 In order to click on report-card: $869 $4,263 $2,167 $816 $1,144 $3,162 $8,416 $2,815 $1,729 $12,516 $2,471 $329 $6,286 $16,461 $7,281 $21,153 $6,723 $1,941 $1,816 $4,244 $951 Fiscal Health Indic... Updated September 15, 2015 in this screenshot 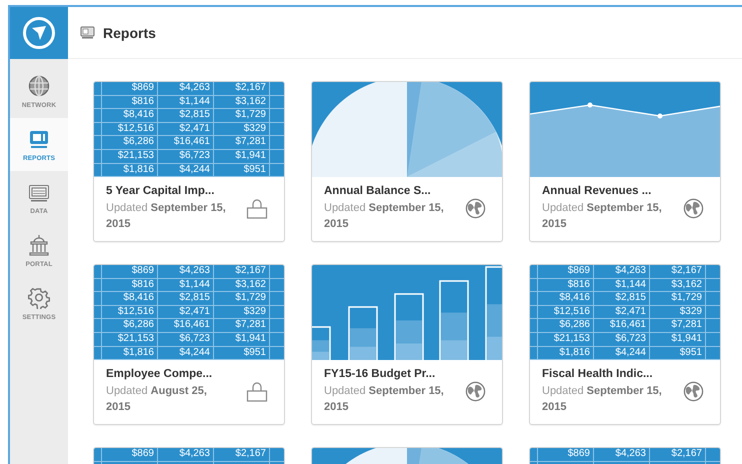, I will do `click(625, 344)`.